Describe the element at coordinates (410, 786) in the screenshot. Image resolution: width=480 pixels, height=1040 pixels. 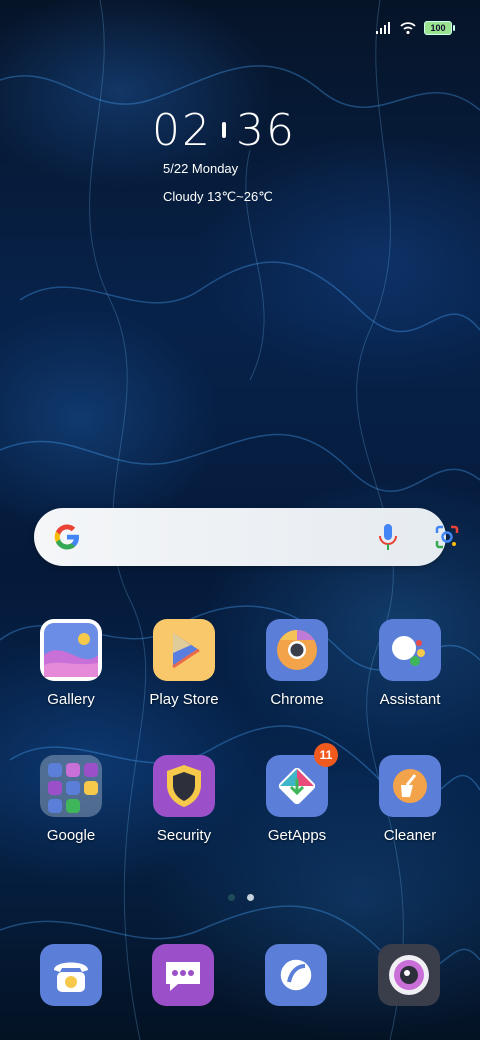
I see `cleaner-icon` at that location.